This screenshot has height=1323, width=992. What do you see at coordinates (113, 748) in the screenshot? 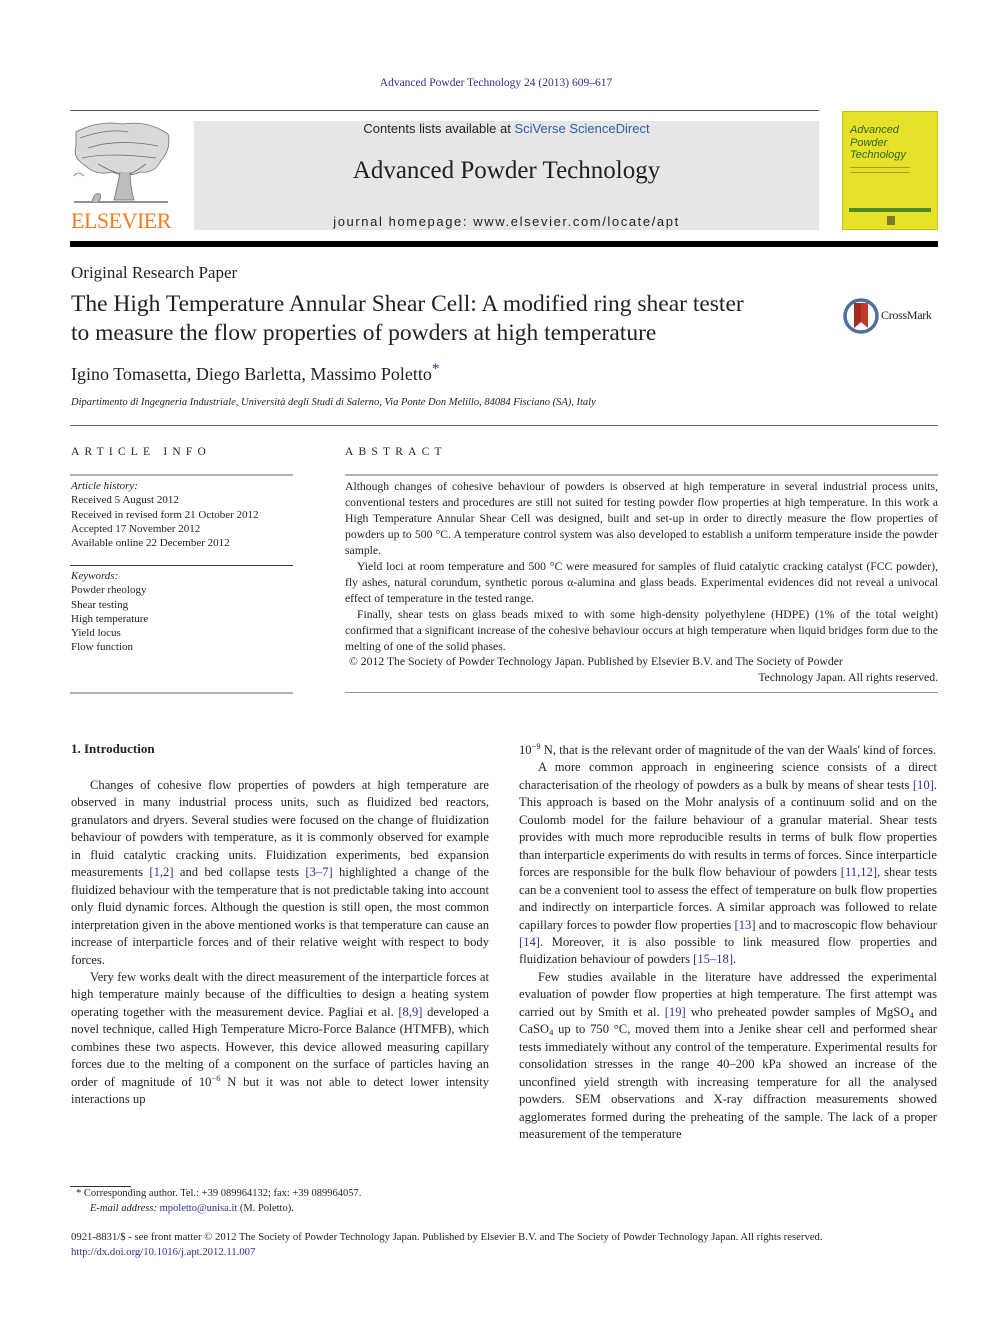
I see `section-heading-introduction: 1. Introduction` at bounding box center [113, 748].